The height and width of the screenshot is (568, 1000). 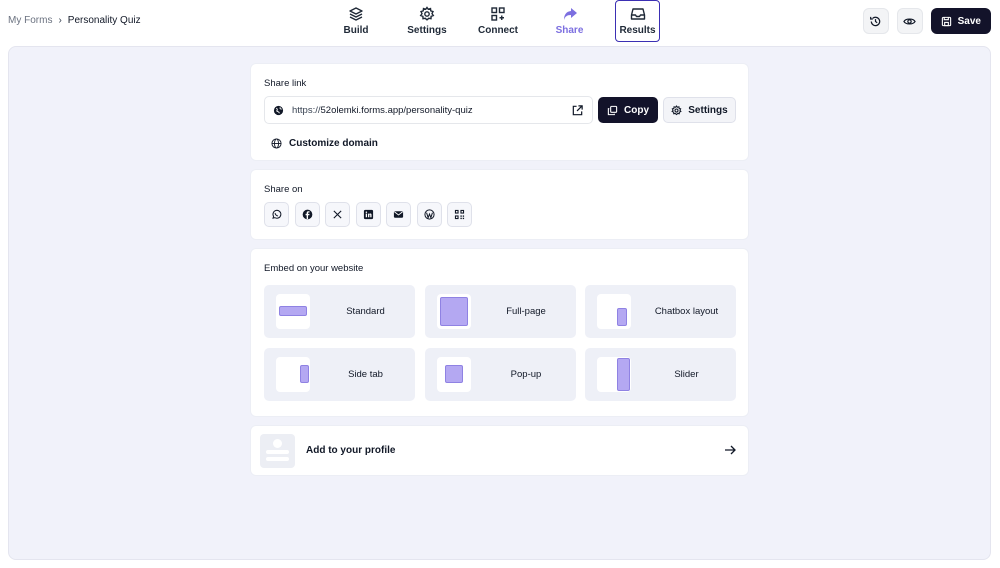 What do you see at coordinates (276, 143) in the screenshot?
I see `globe-icon` at bounding box center [276, 143].